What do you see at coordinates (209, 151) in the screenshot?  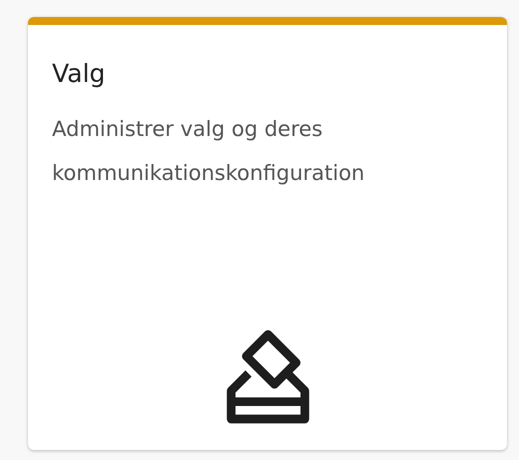 I see `card-description: Administrer valg og deres kommunikationskonfiguration` at bounding box center [209, 151].